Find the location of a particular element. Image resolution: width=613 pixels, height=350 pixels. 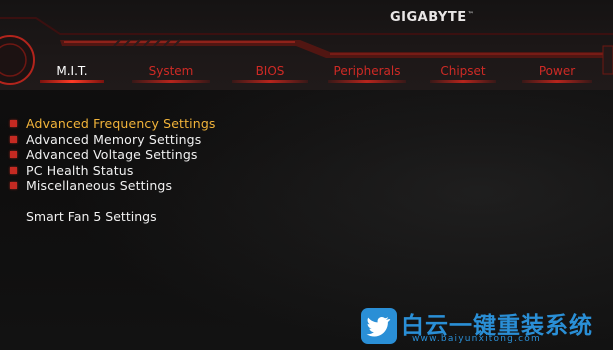

tab-bios: BIOS is located at coordinates (270, 72).